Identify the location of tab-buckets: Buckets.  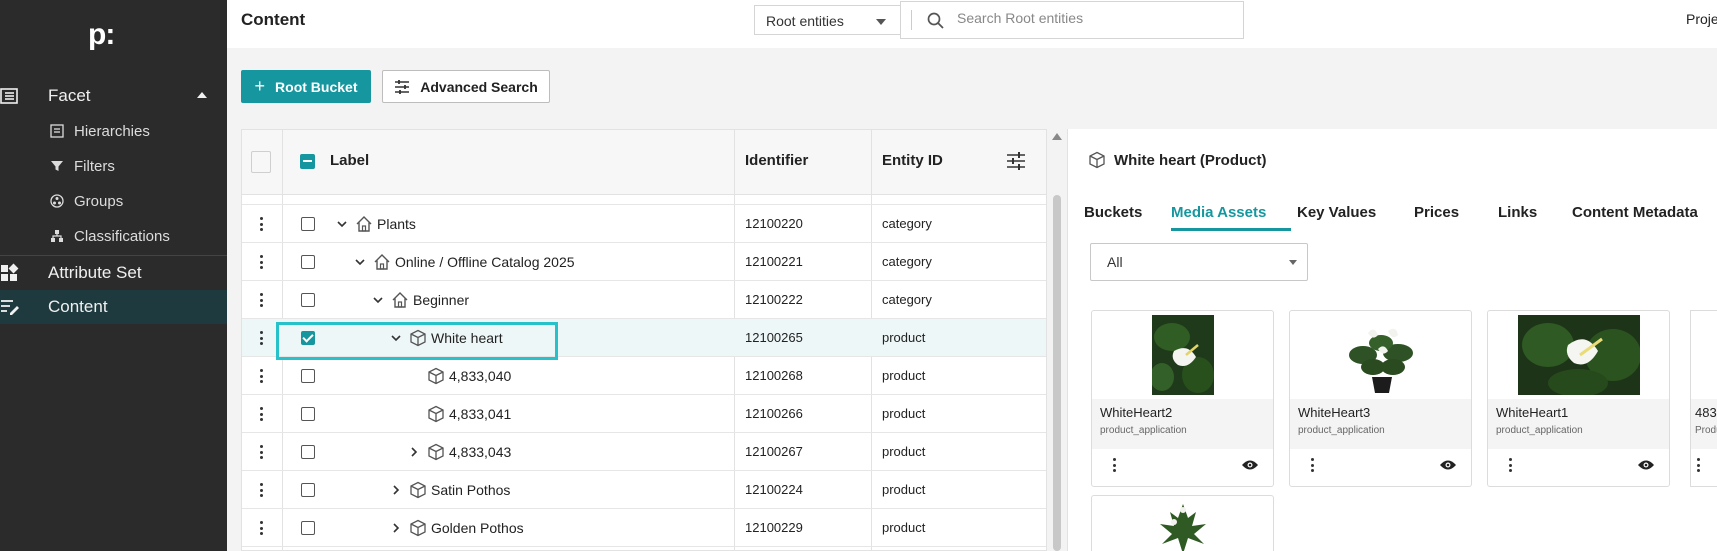
(1113, 212).